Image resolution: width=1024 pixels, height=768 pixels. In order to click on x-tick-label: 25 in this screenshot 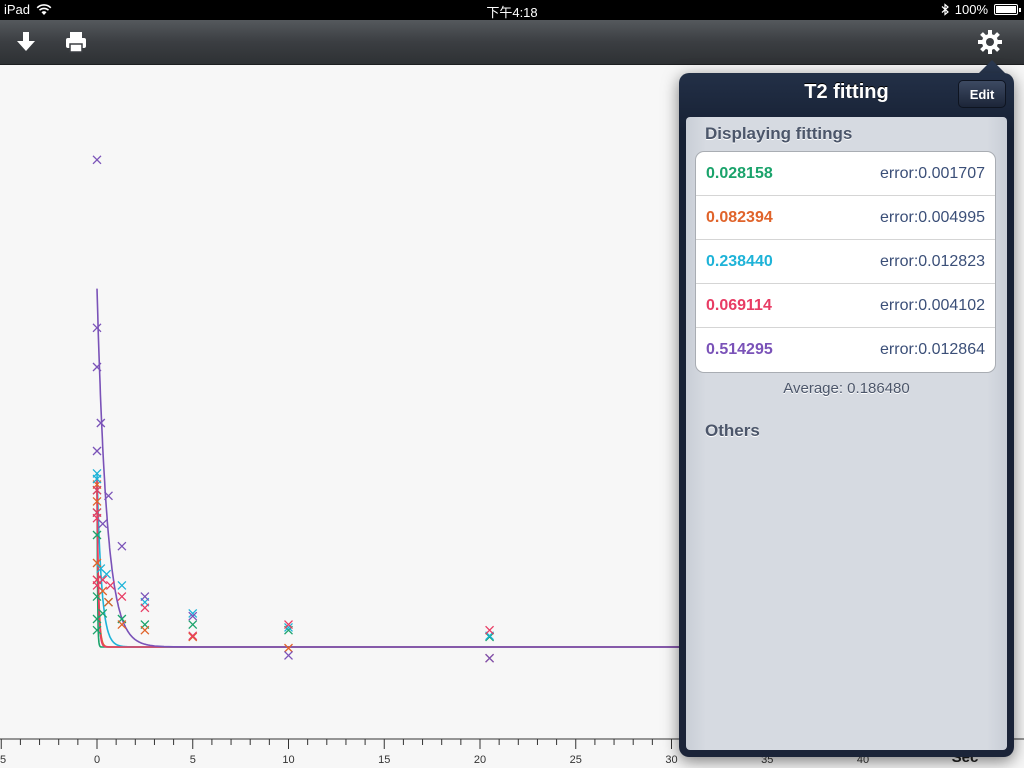, I will do `click(576, 760)`.